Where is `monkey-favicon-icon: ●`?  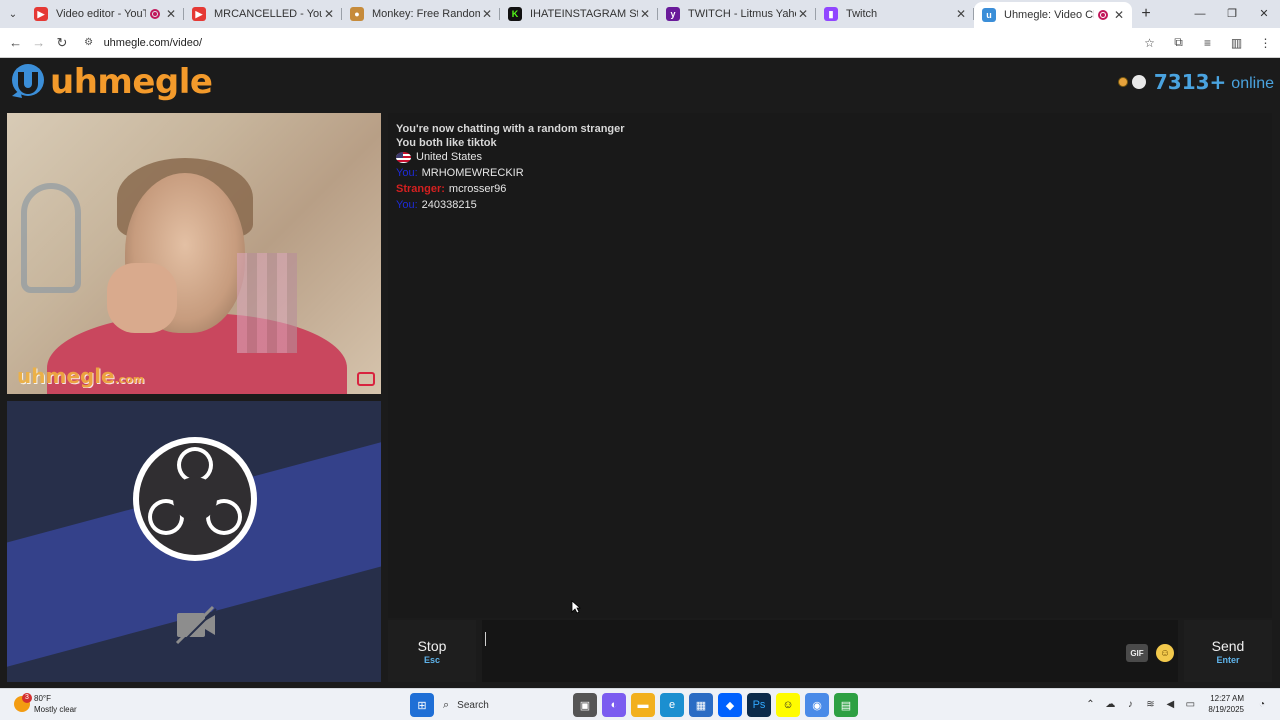
monkey-favicon-icon: ● is located at coordinates (357, 14).